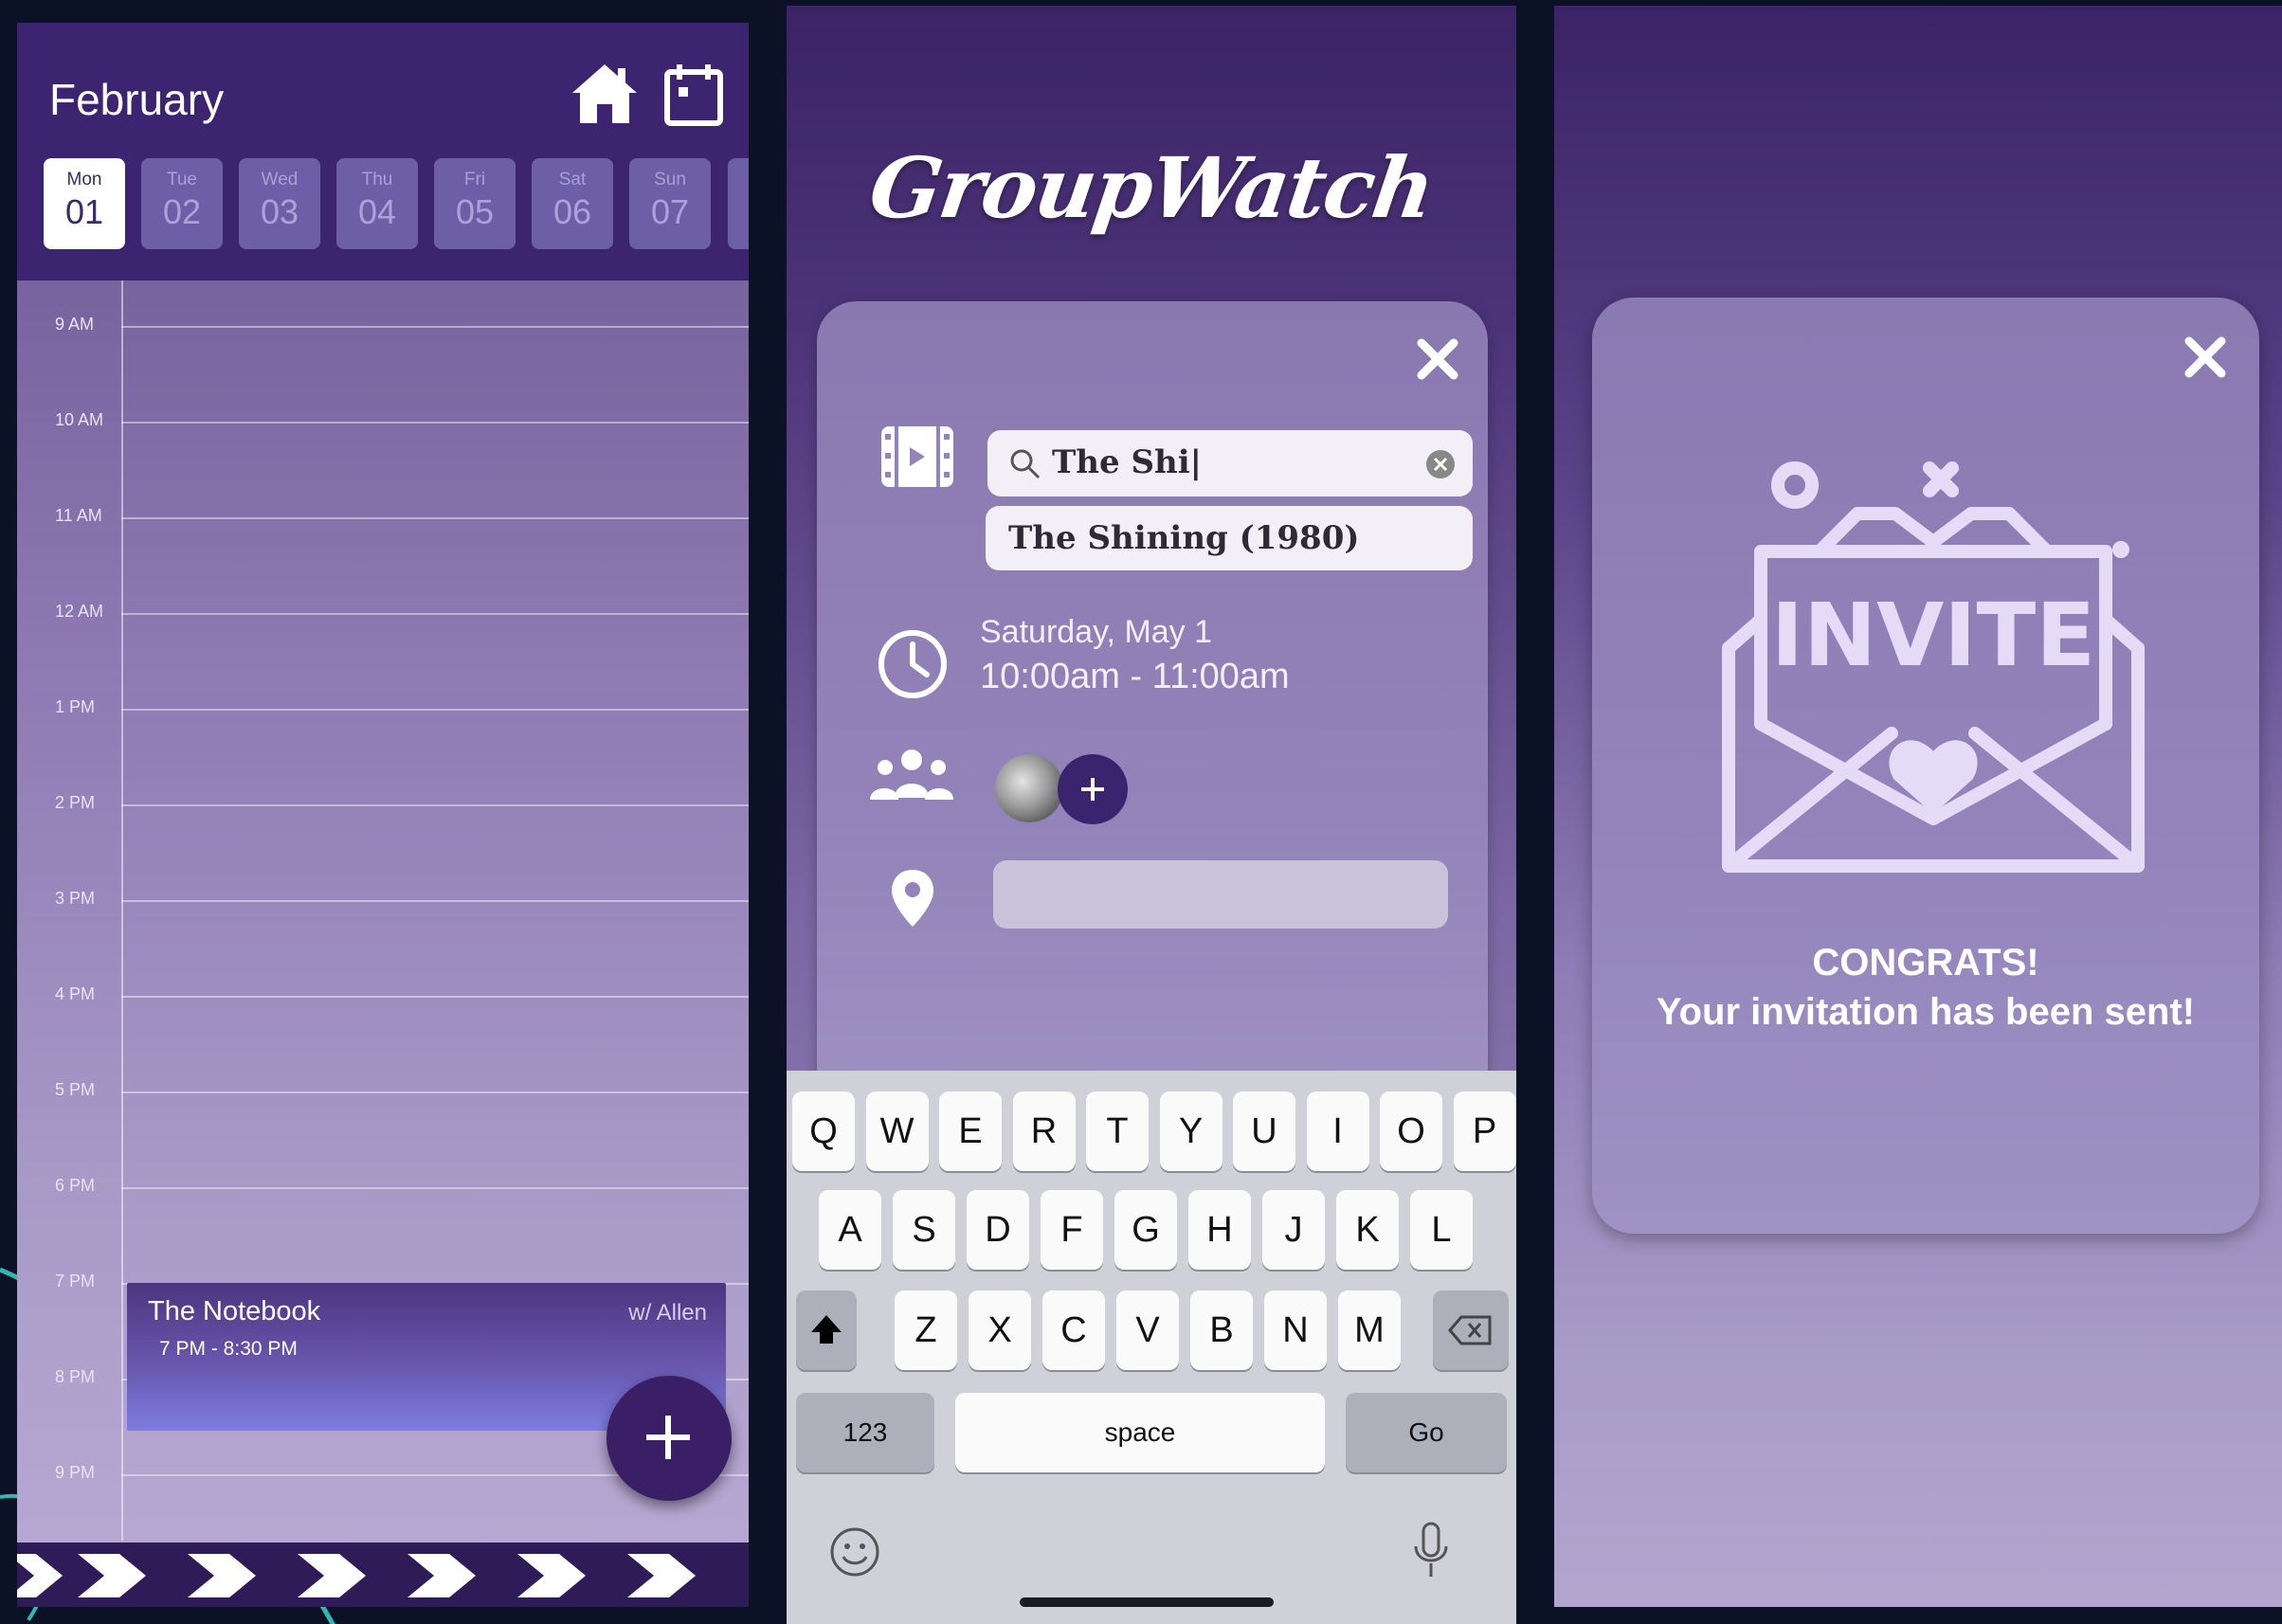 The width and height of the screenshot is (2282, 1624). I want to click on key-c: C, so click(1073, 1330).